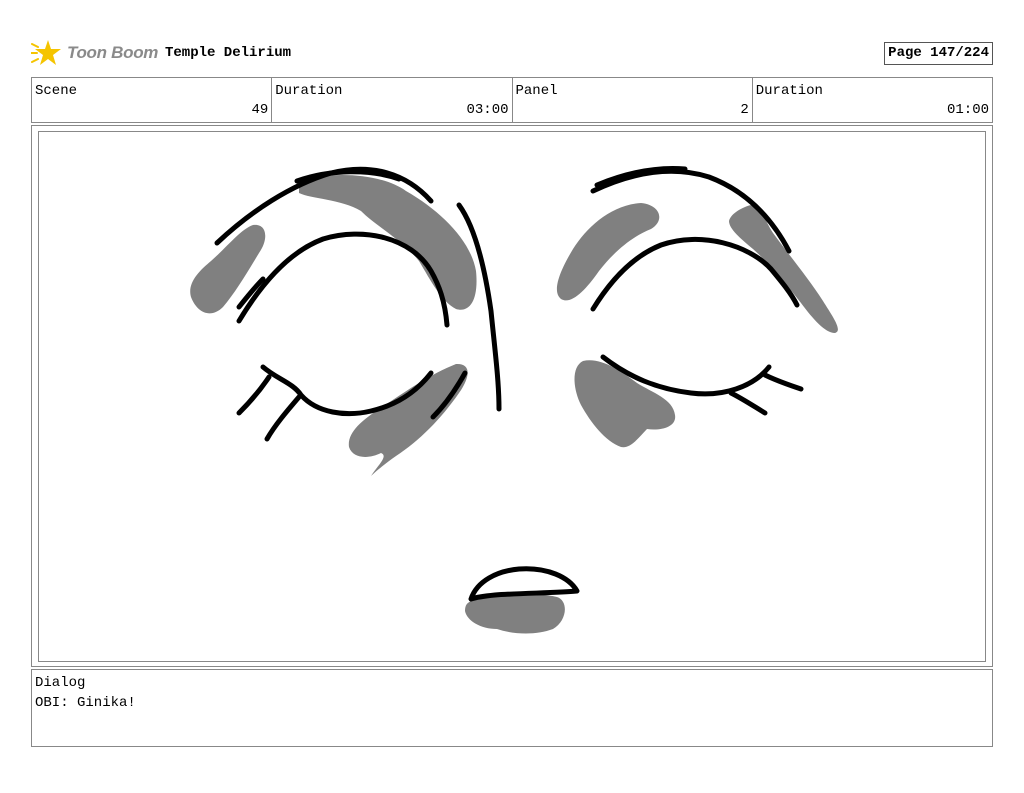  What do you see at coordinates (152, 100) in the screenshot?
I see `scene-cell: Scene 49` at bounding box center [152, 100].